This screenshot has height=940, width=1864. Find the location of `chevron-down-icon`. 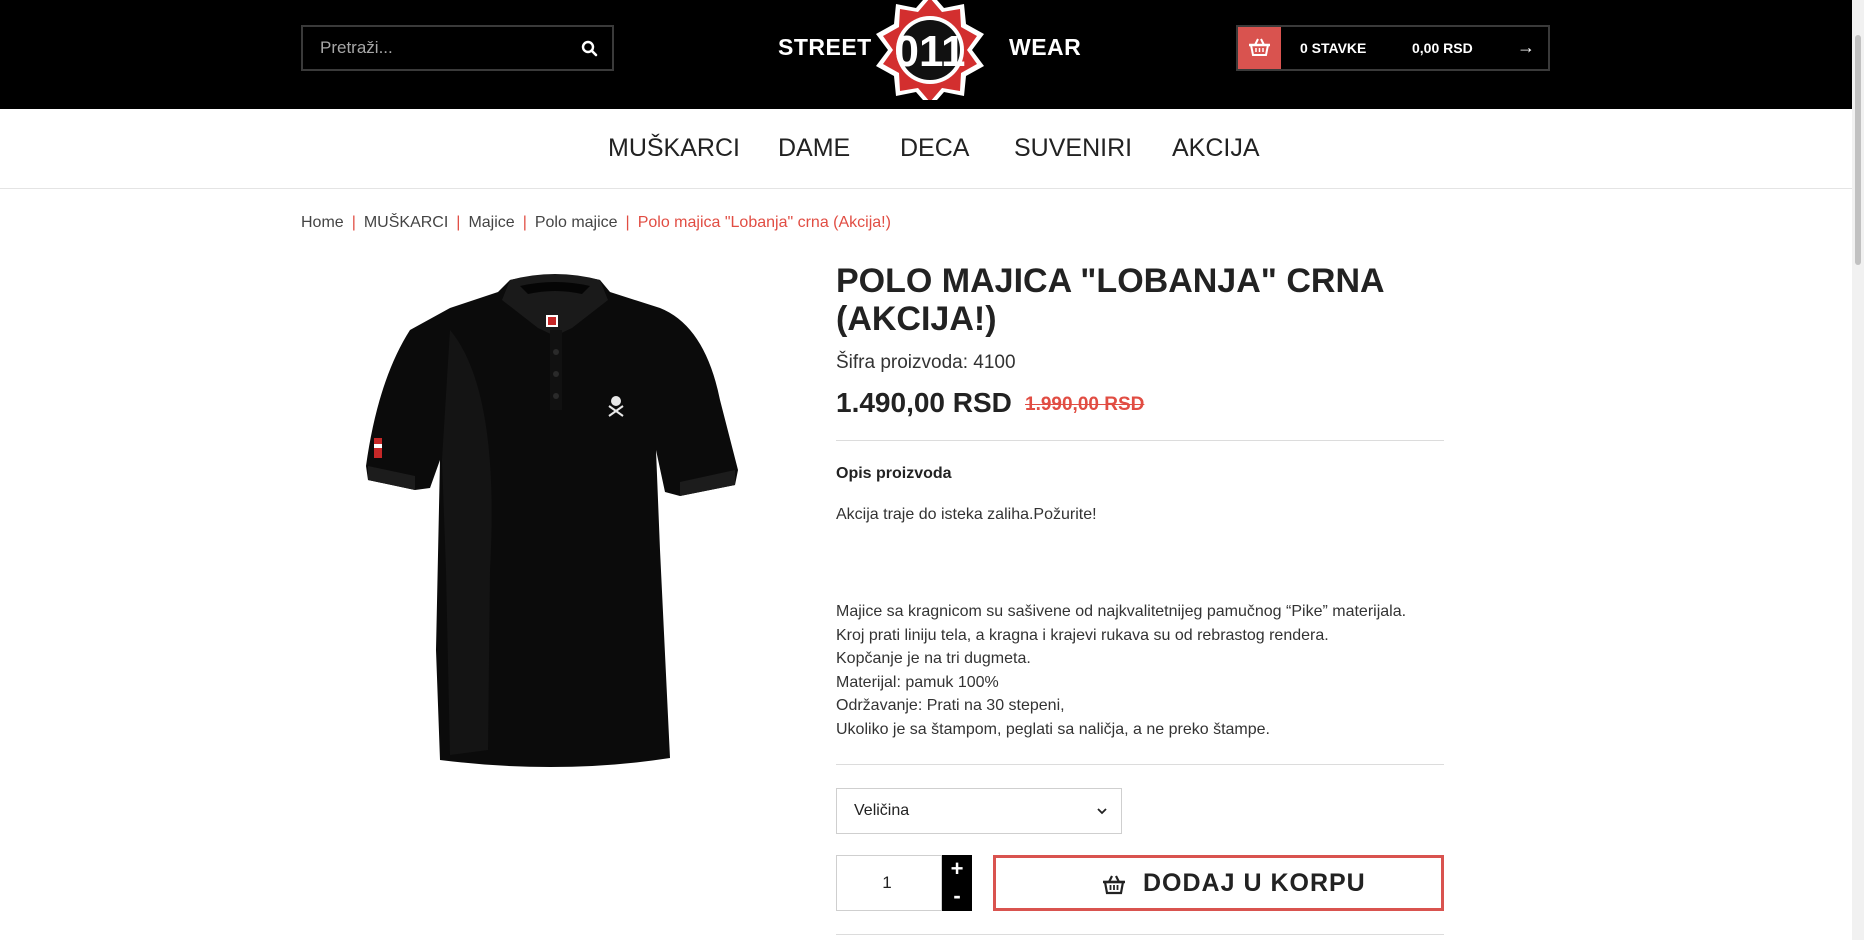

chevron-down-icon is located at coordinates (1102, 810).